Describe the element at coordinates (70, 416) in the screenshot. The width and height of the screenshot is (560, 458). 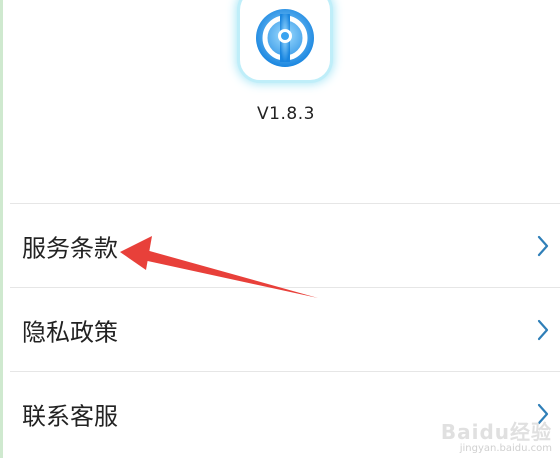
I see `menu-item-label: 联系客服` at that location.